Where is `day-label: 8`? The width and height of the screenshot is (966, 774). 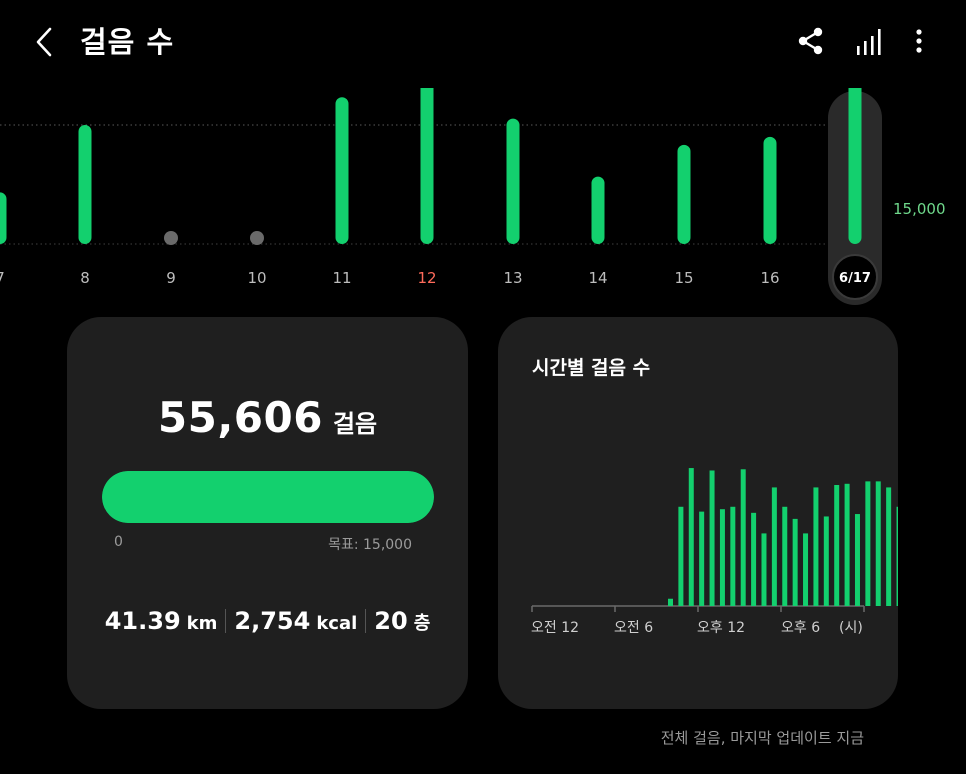
day-label: 8 is located at coordinates (85, 278).